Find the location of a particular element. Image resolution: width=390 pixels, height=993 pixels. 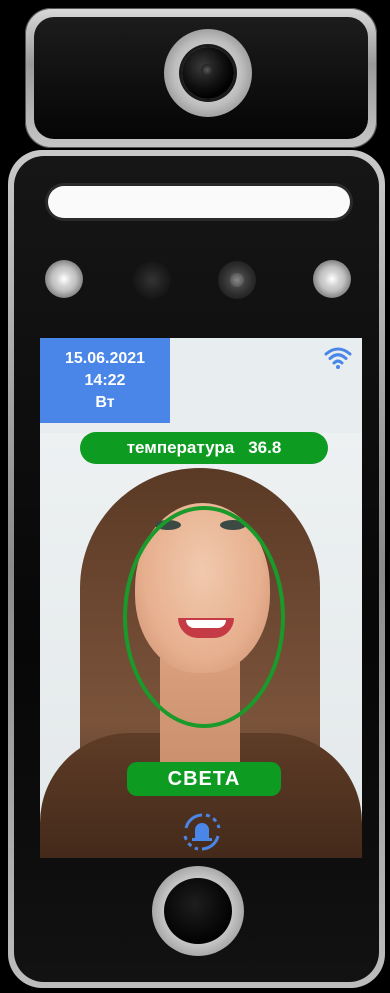

temperature-badge: температура 36.8 is located at coordinates (204, 448).